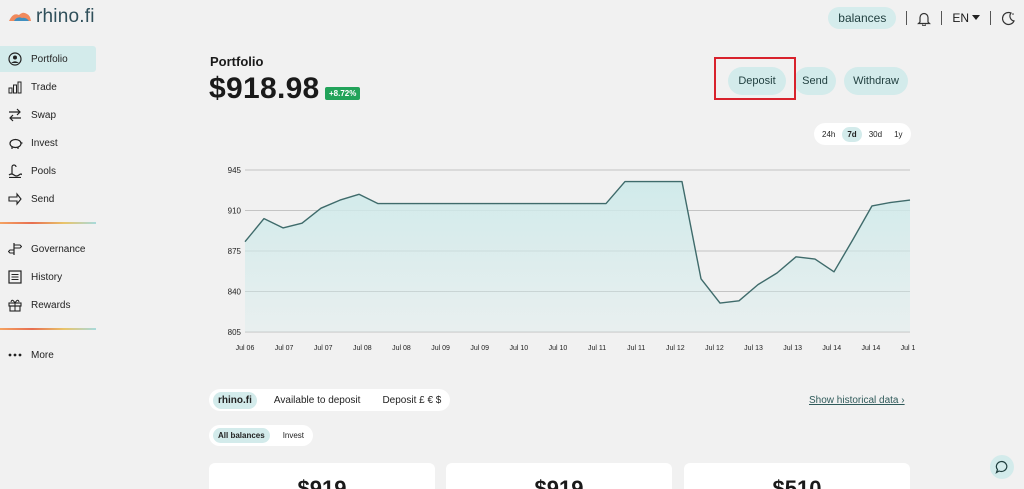  I want to click on y-tick-label: 945, so click(235, 170).